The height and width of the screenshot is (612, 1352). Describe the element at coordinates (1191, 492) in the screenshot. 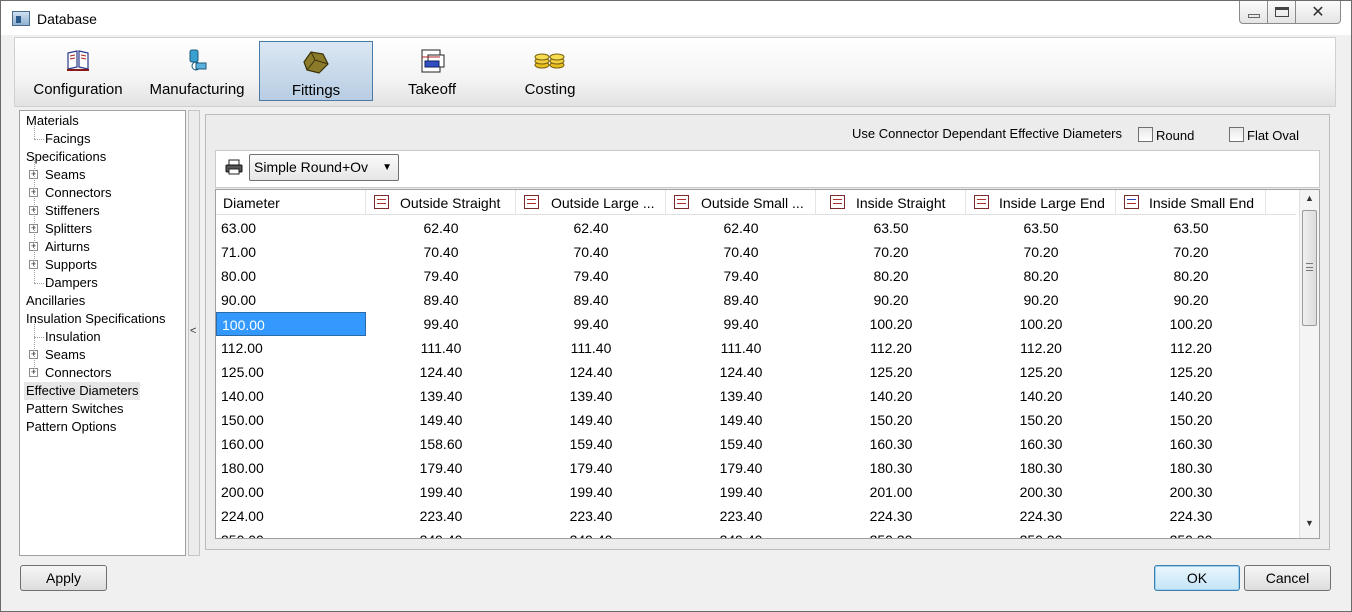

I see `value-cell: 200.30` at that location.